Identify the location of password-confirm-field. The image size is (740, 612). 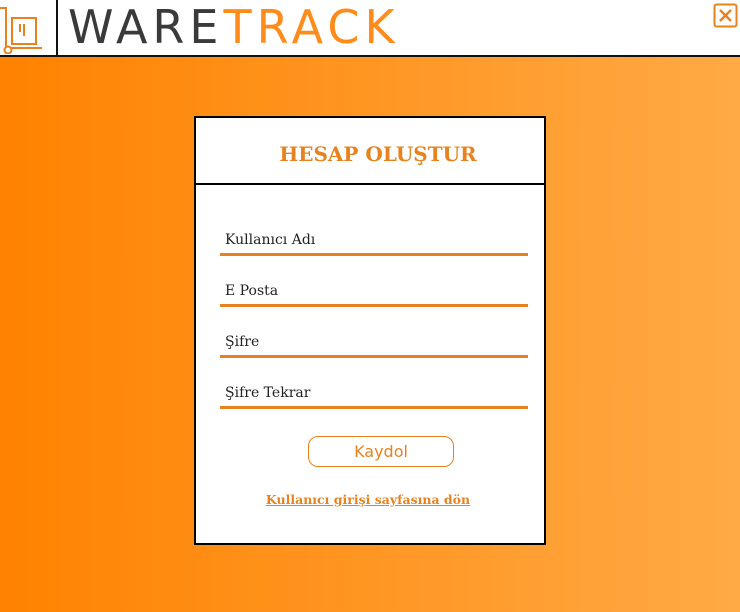
(374, 394).